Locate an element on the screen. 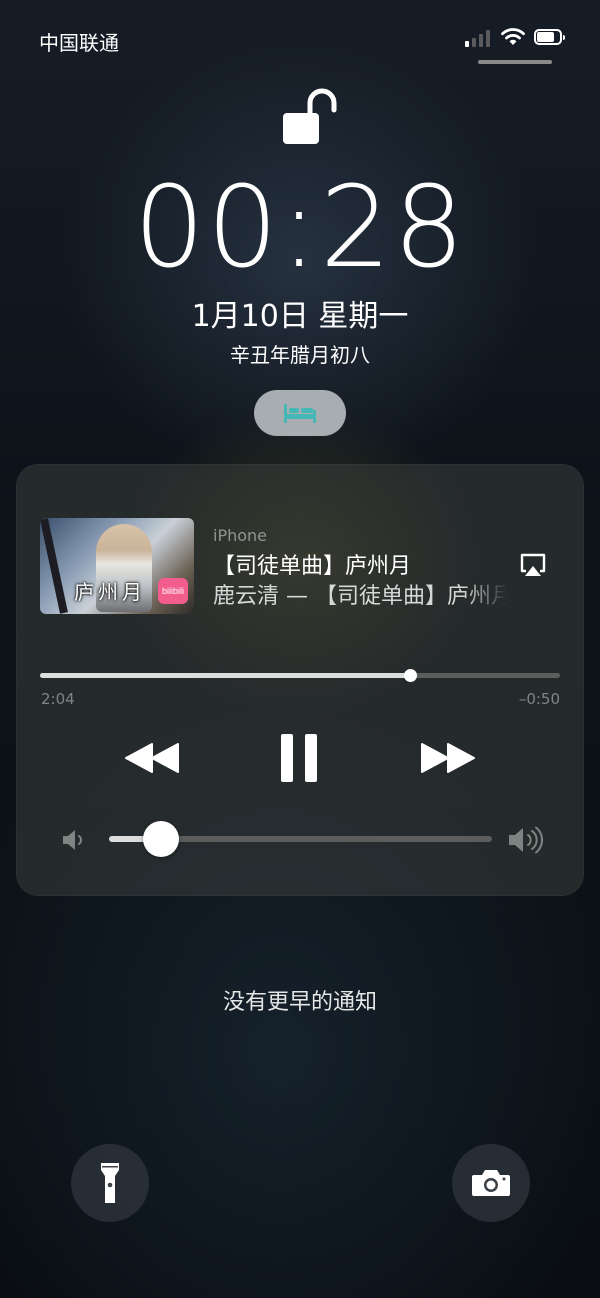  volume-slider is located at coordinates (300, 839).